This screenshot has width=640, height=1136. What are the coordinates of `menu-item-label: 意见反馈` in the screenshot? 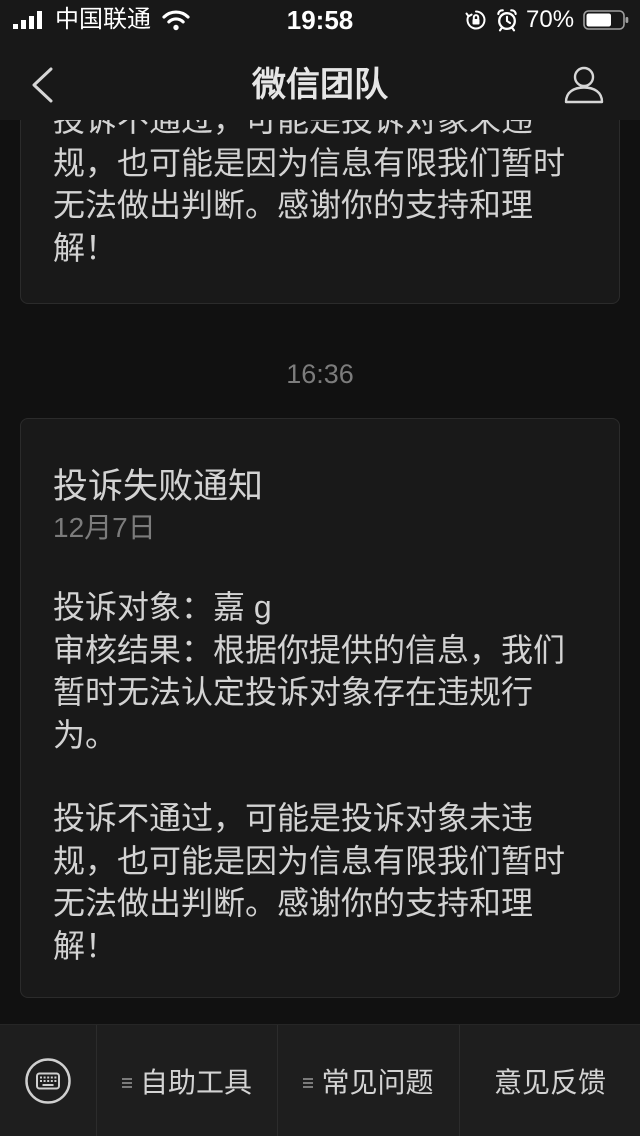 It's located at (549, 1082).